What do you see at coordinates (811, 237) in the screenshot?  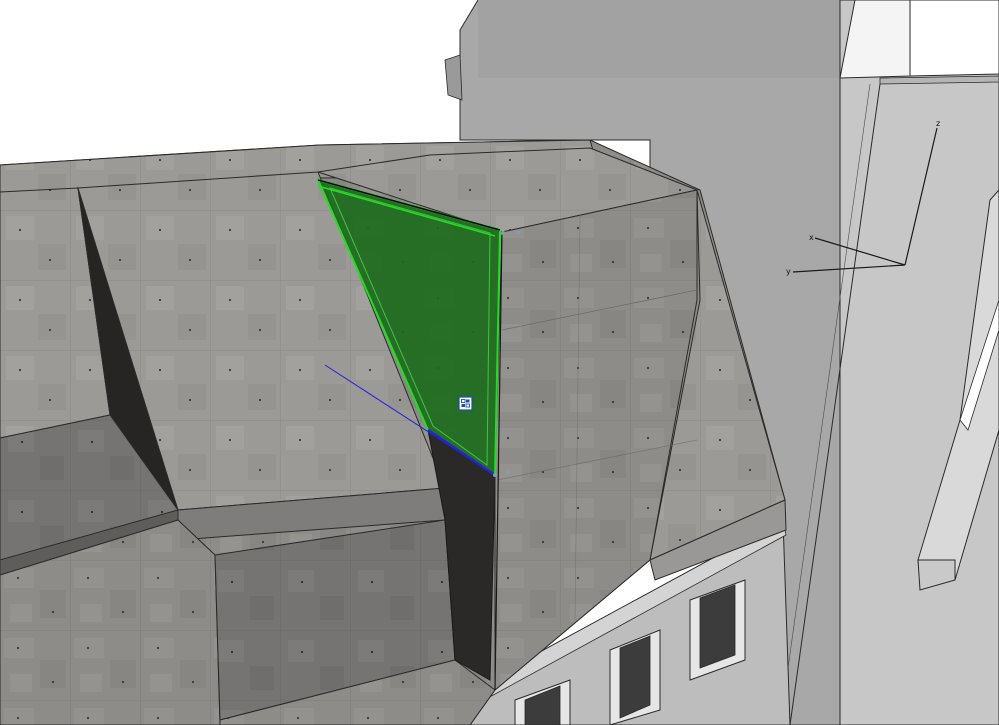 I see `x-axis-label: x` at bounding box center [811, 237].